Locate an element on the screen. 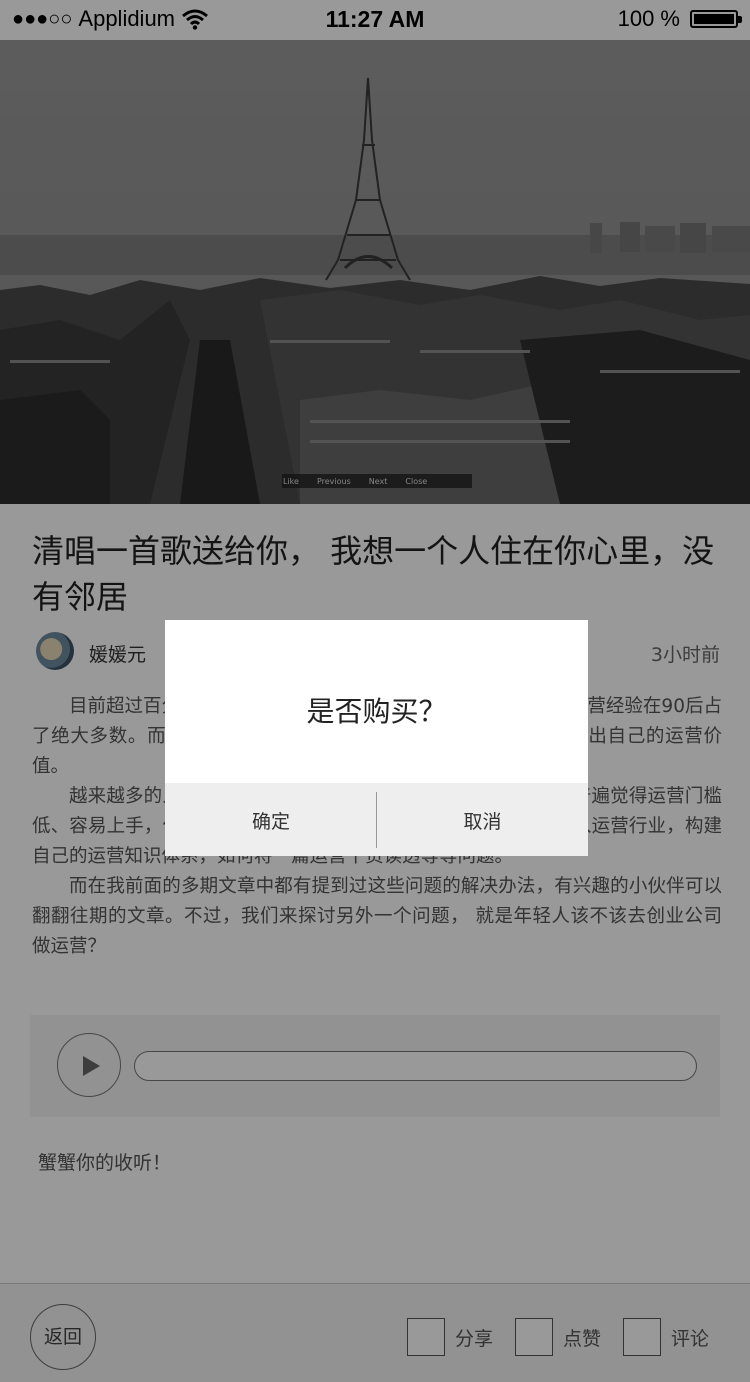  cancel-button: 取消 is located at coordinates (482, 819).